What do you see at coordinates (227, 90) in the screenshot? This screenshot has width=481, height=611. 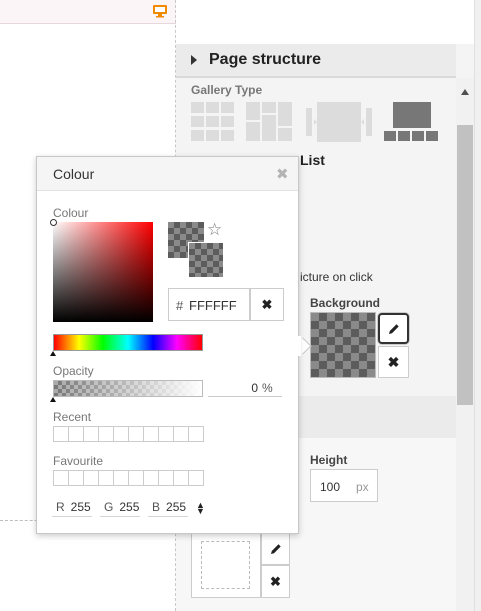 I see `gallery-type-label: Gallery Type` at bounding box center [227, 90].